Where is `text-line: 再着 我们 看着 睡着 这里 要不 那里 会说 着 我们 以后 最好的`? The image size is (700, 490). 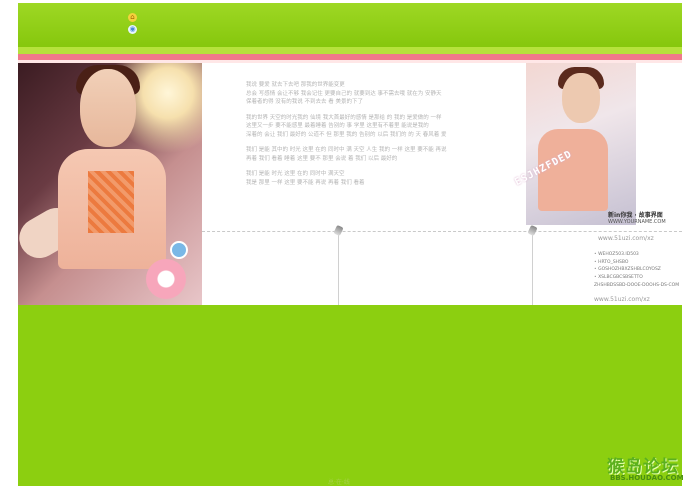 text-line: 再着 我们 看着 睡着 这里 要不 那里 会说 着 我们 以后 最好的 is located at coordinates (322, 158).